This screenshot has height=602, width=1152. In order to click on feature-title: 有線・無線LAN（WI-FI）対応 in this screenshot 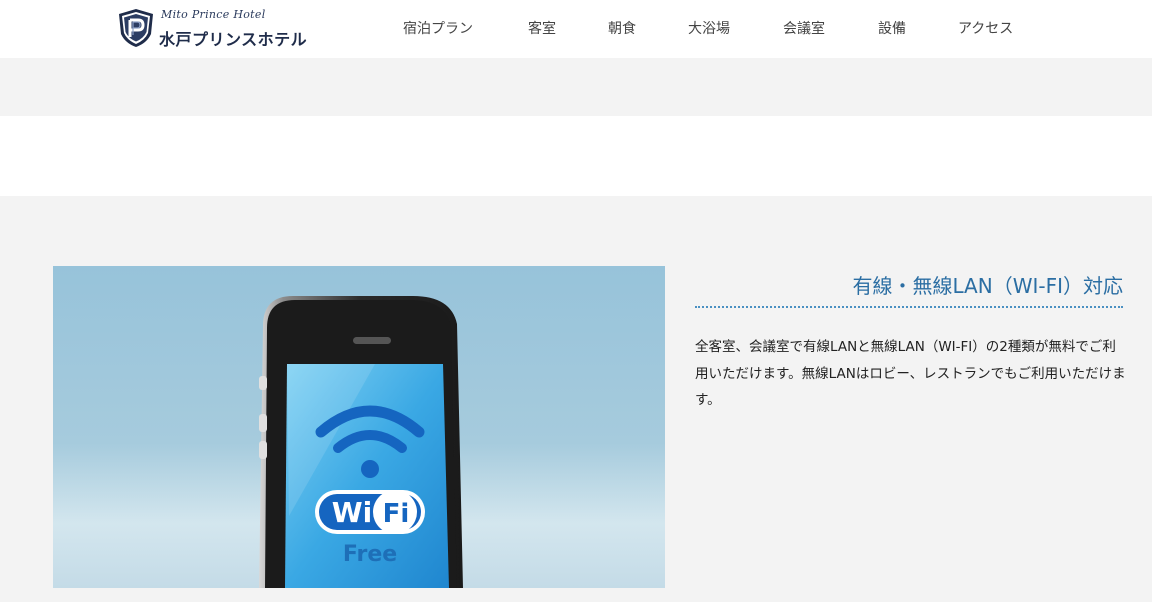, I will do `click(987, 286)`.